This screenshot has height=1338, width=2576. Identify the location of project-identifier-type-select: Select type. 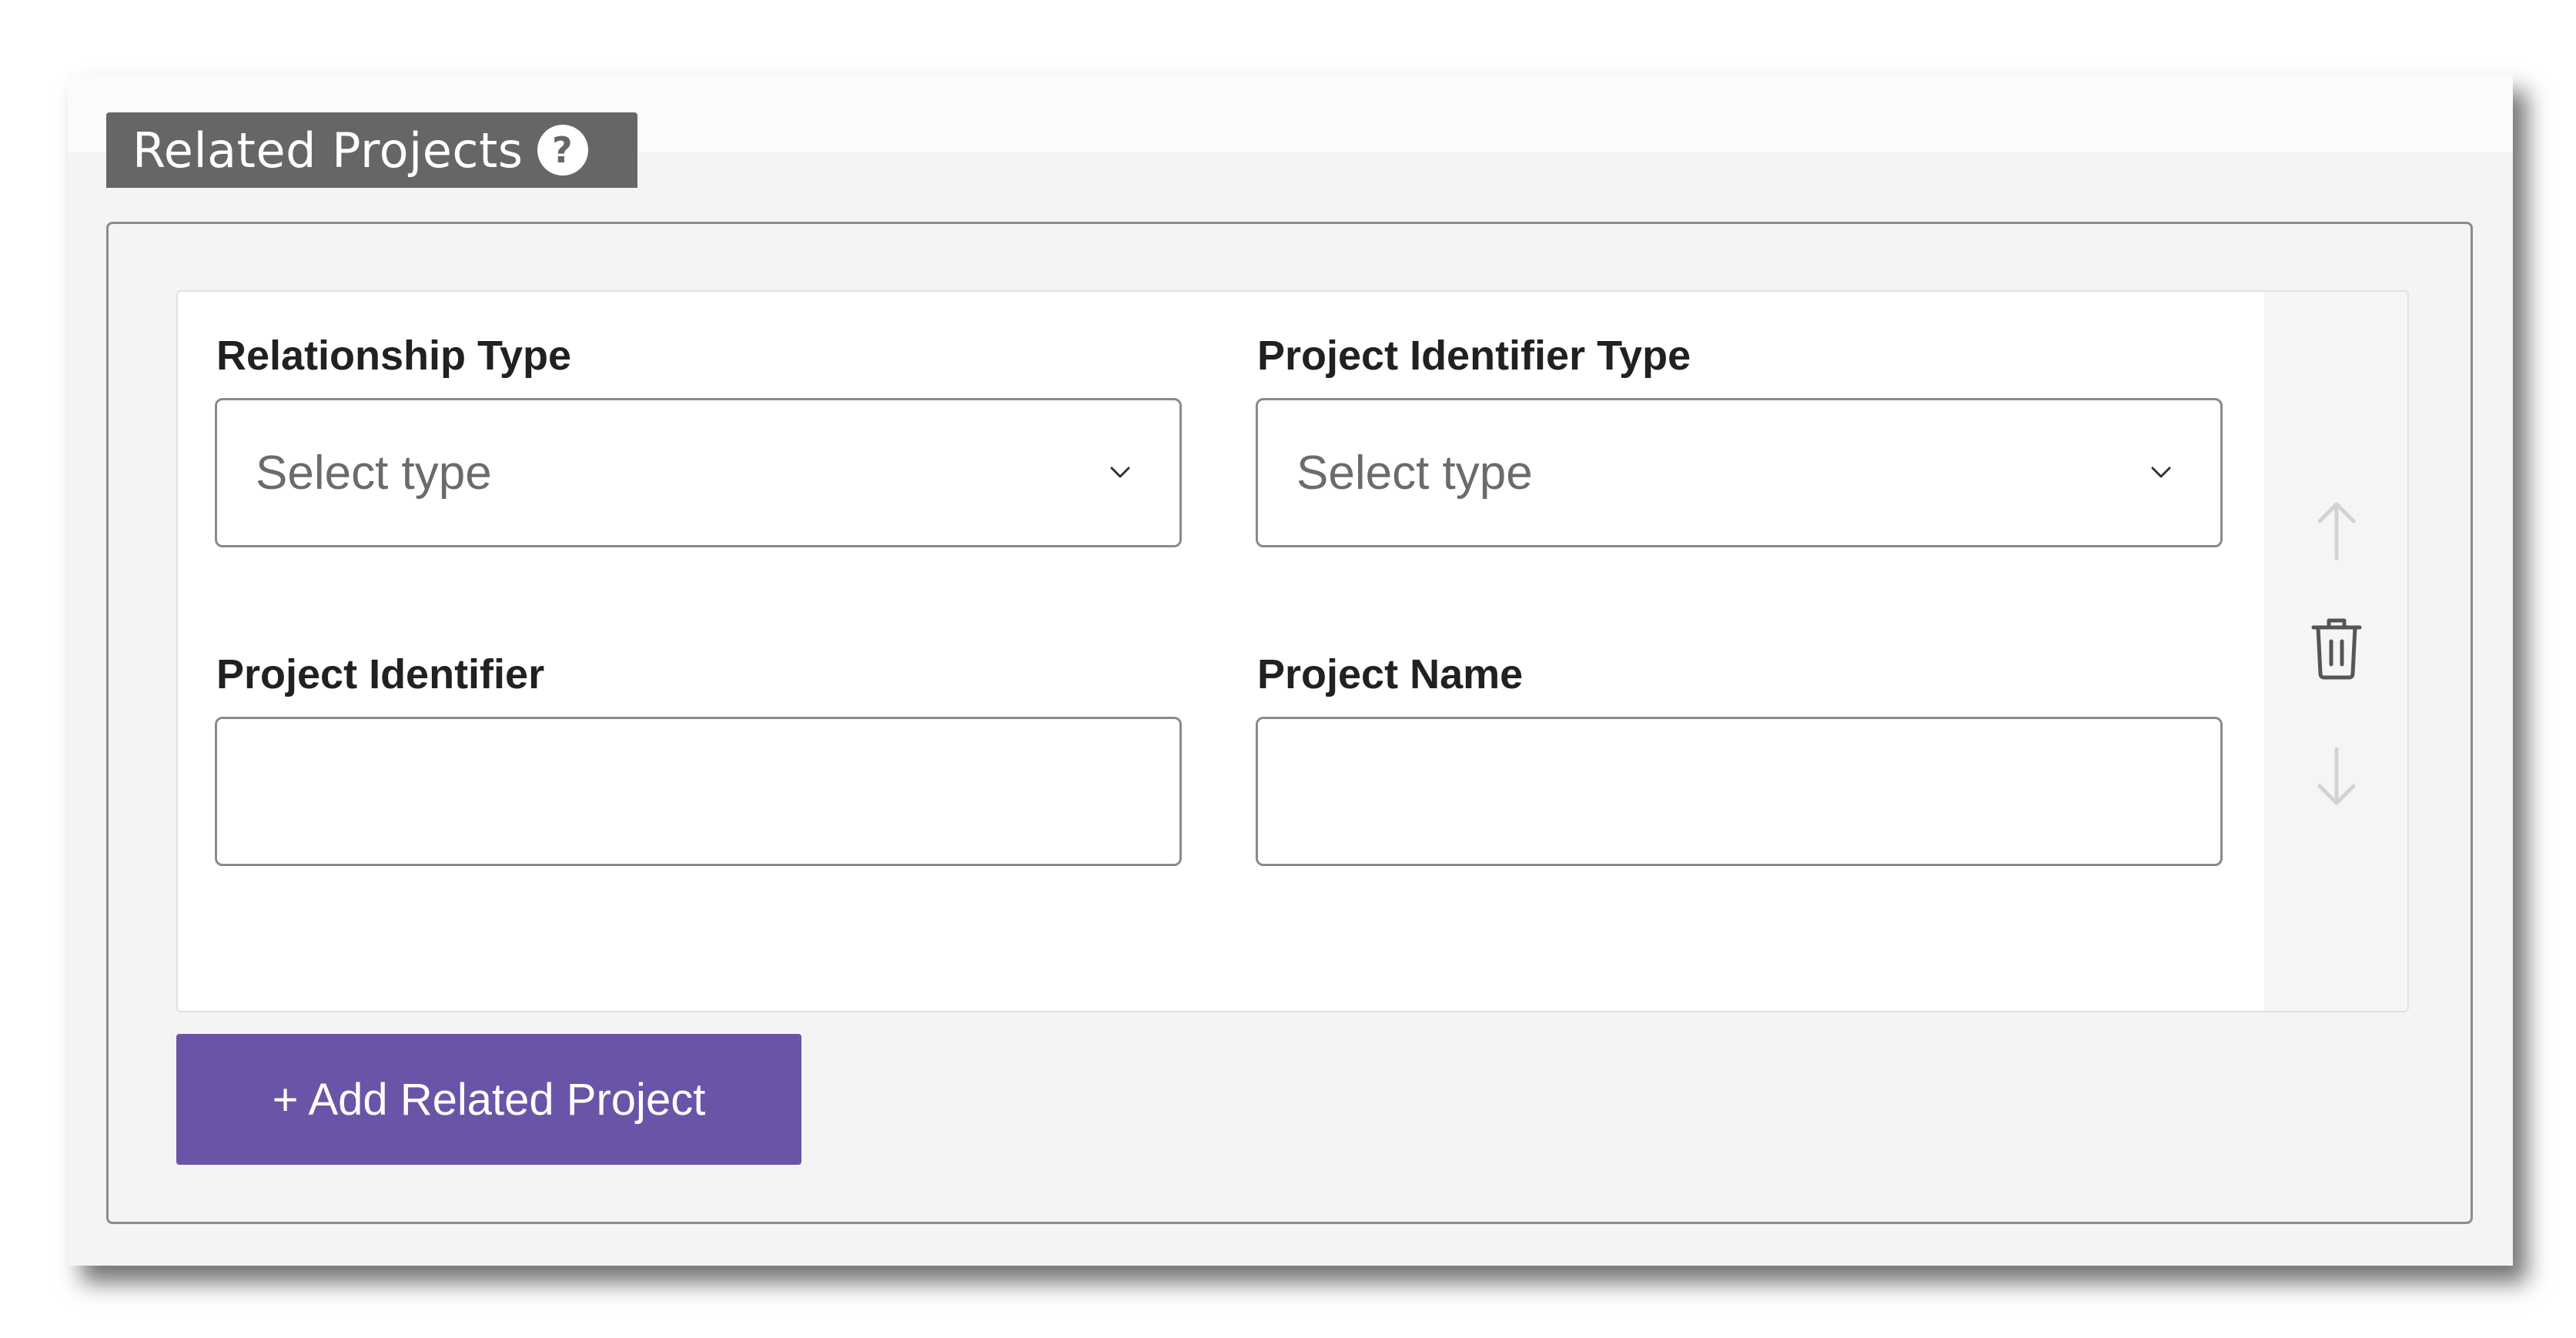
(1740, 472).